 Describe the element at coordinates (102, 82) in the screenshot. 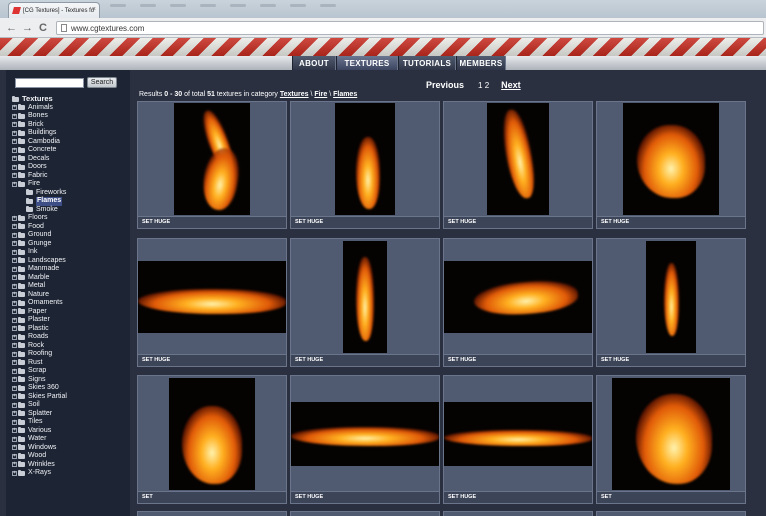

I see `search-button: Search` at that location.